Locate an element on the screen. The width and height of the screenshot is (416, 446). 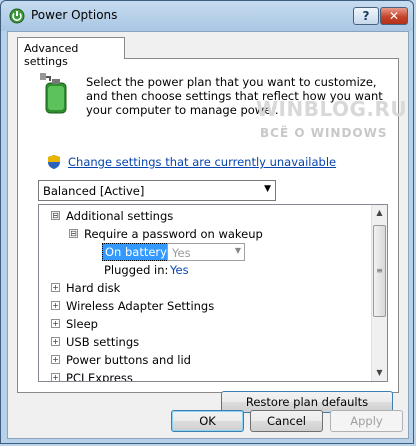
power-options-icon is located at coordinates (17, 16).